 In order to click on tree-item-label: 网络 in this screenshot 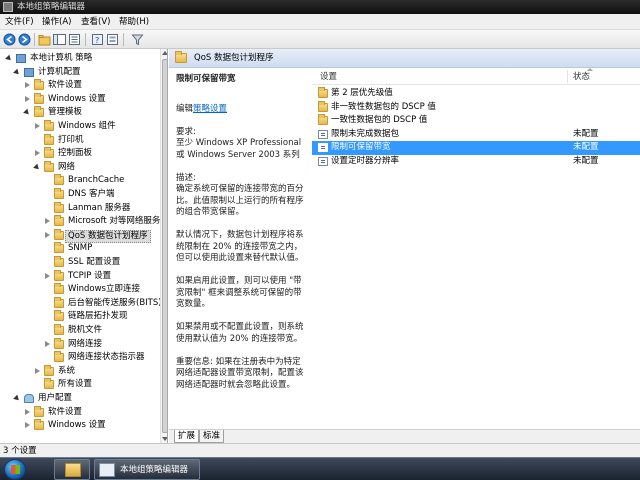, I will do `click(67, 166)`.